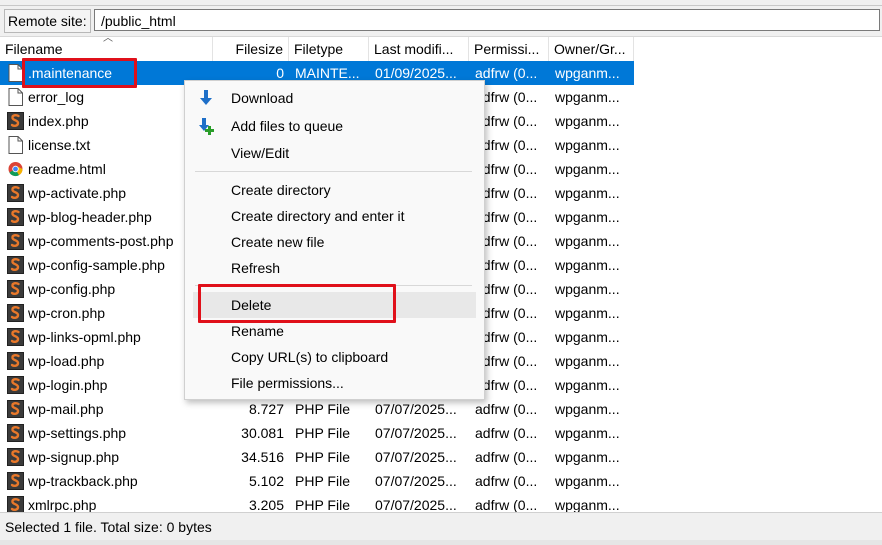  What do you see at coordinates (74, 457) in the screenshot?
I see `filename-cell: wp-signup.php` at bounding box center [74, 457].